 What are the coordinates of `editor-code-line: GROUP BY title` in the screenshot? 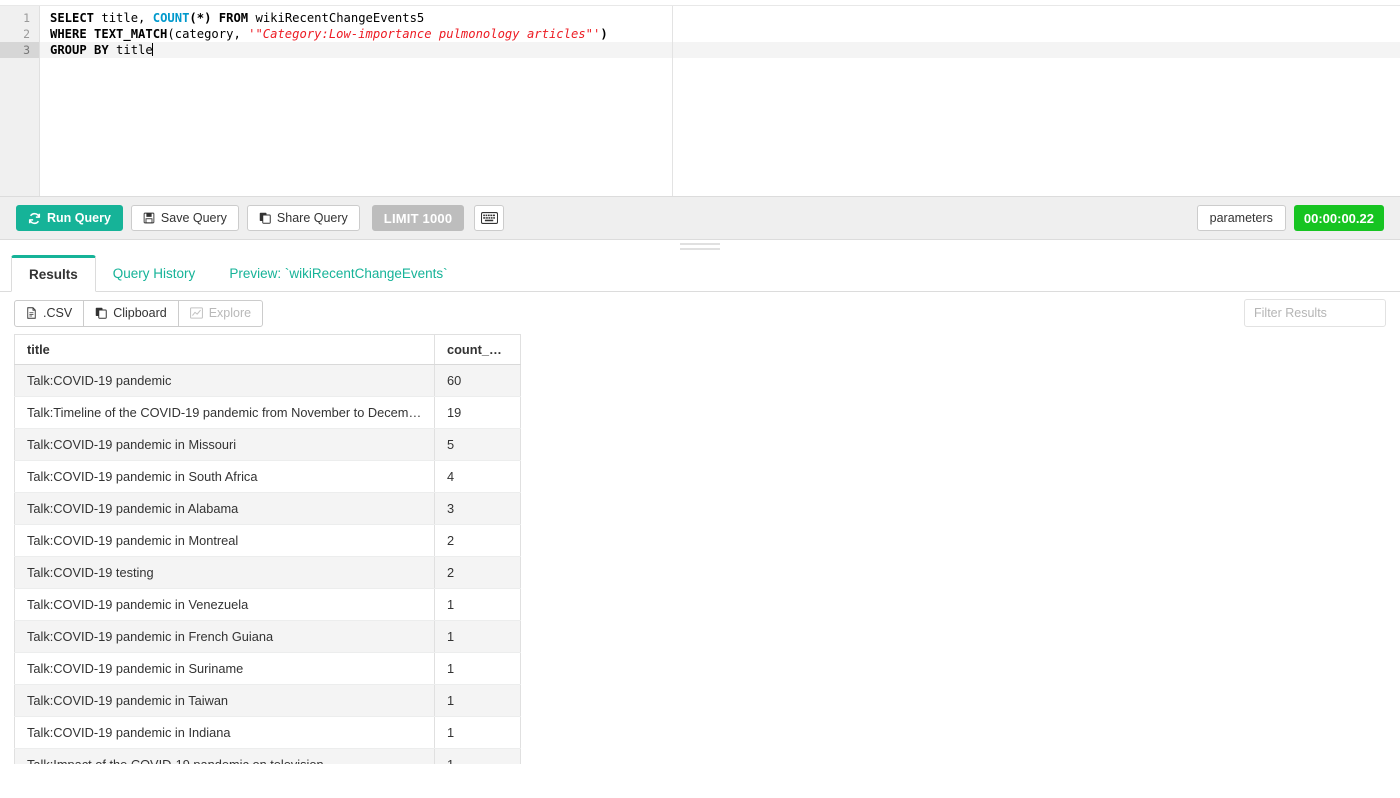 It's located at (720, 50).